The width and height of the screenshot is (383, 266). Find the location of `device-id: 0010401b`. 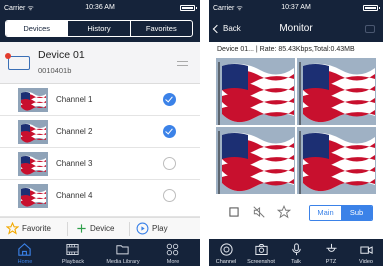

device-id: 0010401b is located at coordinates (55, 70).